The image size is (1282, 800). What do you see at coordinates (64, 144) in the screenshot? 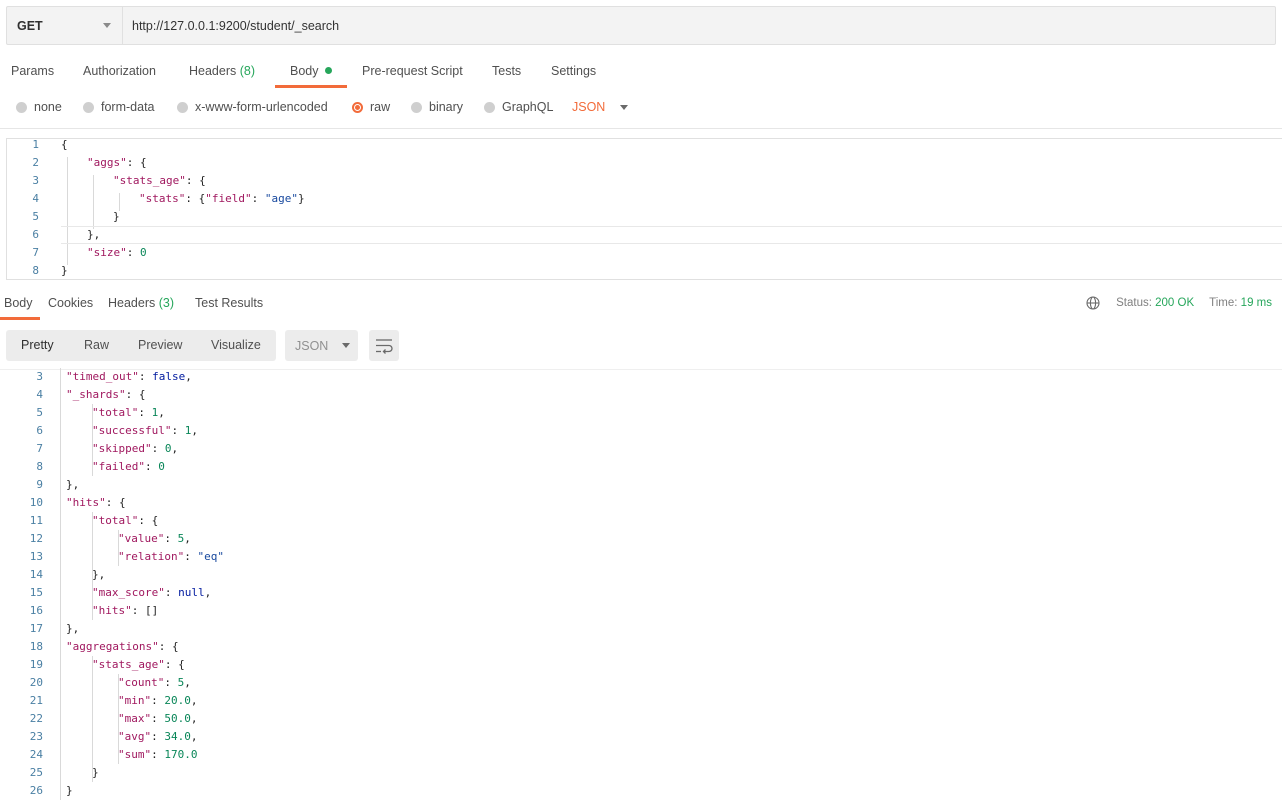
I see `code-token: {` at bounding box center [64, 144].